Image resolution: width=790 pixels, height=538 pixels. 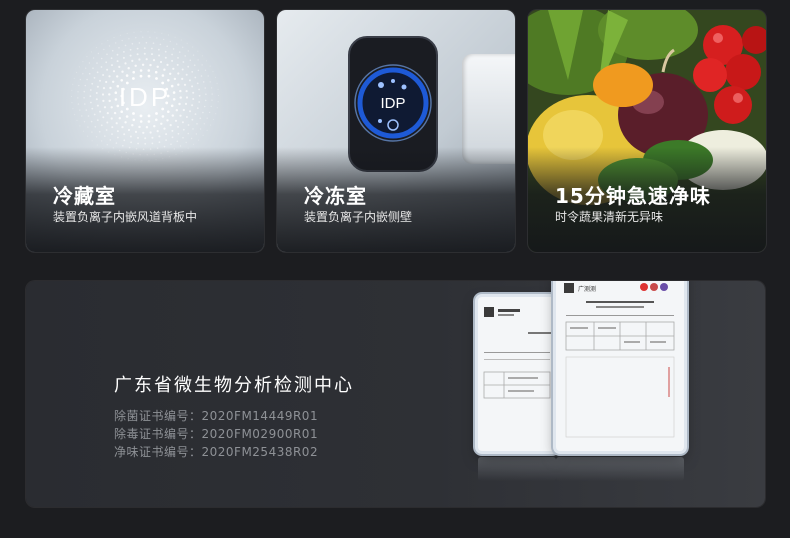 What do you see at coordinates (145, 97) in the screenshot?
I see `idp-logo-text: IDP` at bounding box center [145, 97].